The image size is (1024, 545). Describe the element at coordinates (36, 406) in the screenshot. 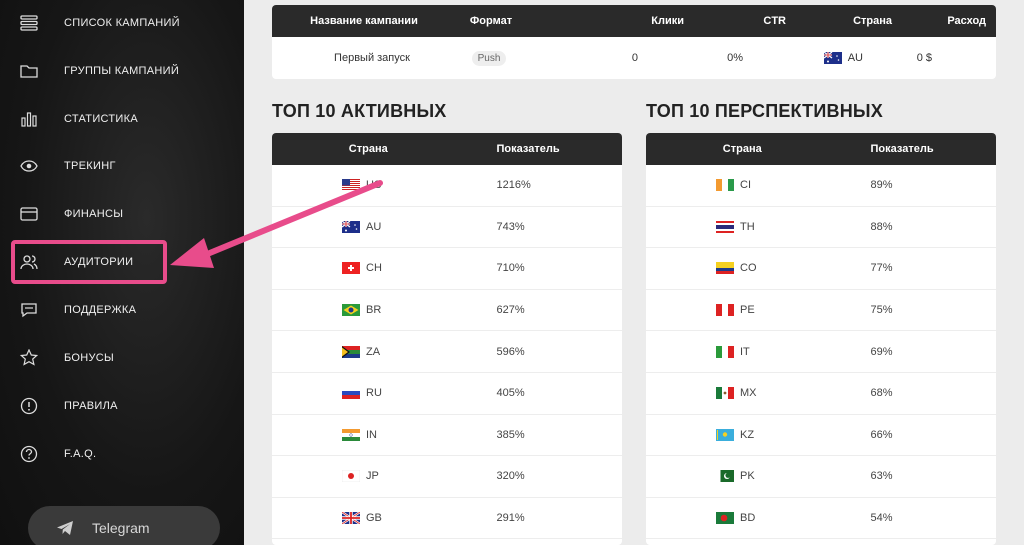

I see `info-icon` at that location.